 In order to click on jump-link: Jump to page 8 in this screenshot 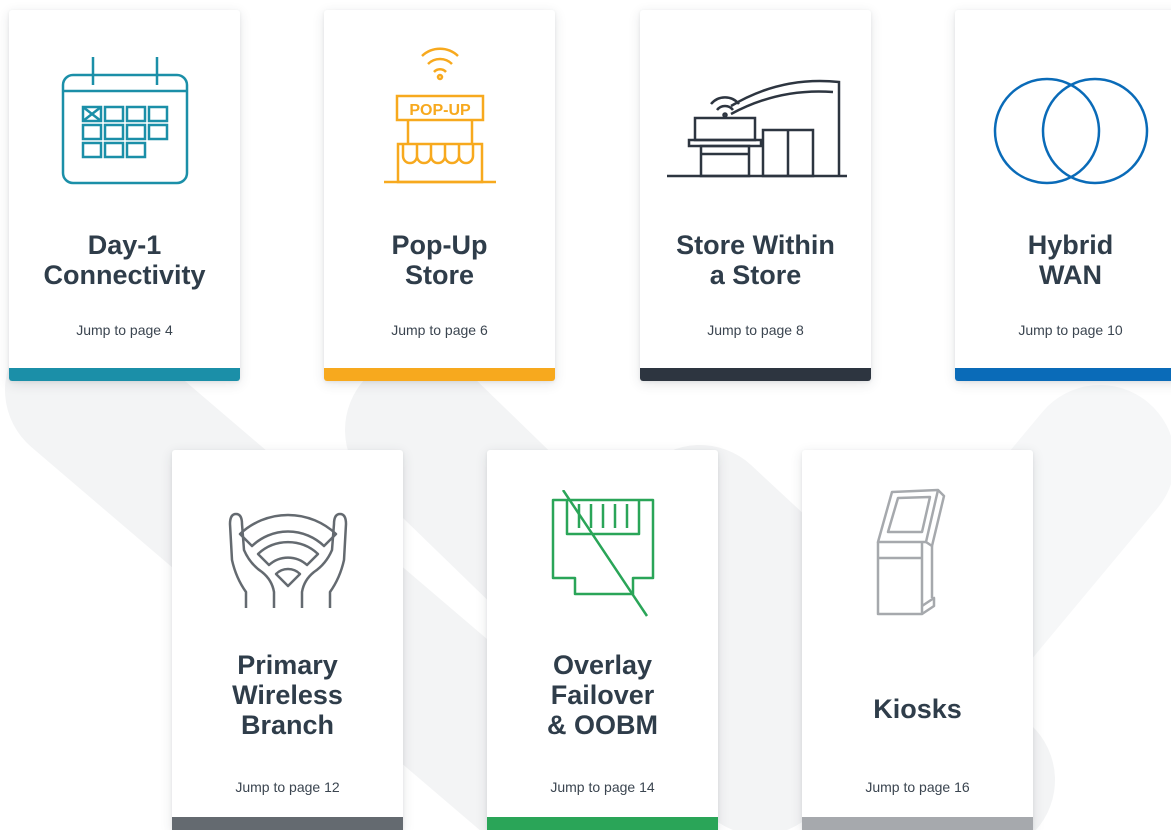, I will do `click(755, 330)`.